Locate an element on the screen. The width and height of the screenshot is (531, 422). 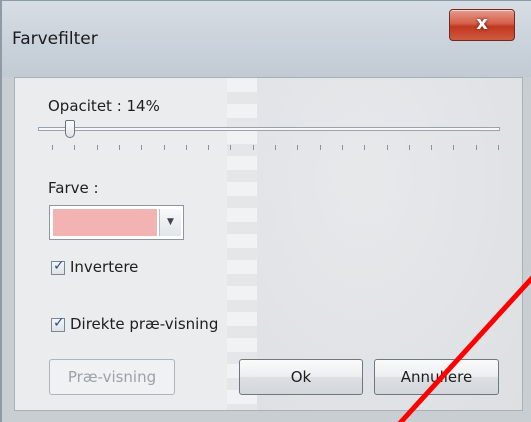
color-swatch is located at coordinates (105, 222).